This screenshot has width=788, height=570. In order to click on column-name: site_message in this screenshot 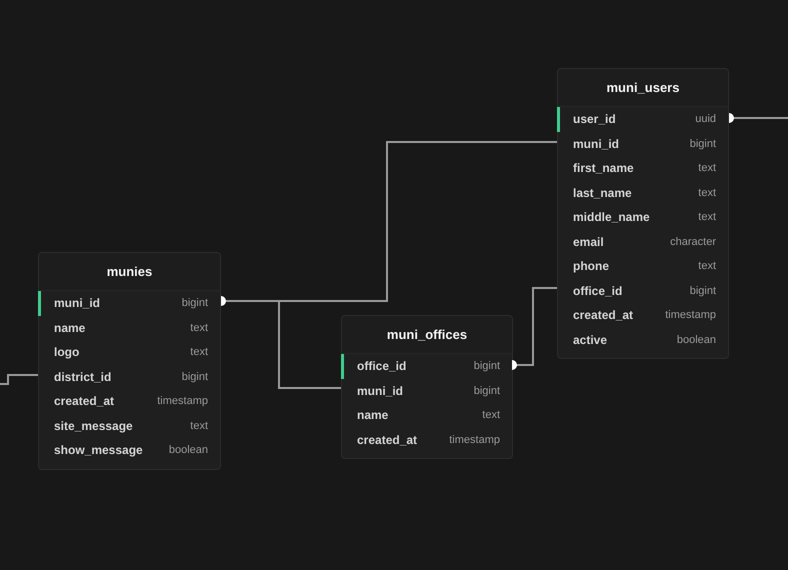, I will do `click(93, 425)`.